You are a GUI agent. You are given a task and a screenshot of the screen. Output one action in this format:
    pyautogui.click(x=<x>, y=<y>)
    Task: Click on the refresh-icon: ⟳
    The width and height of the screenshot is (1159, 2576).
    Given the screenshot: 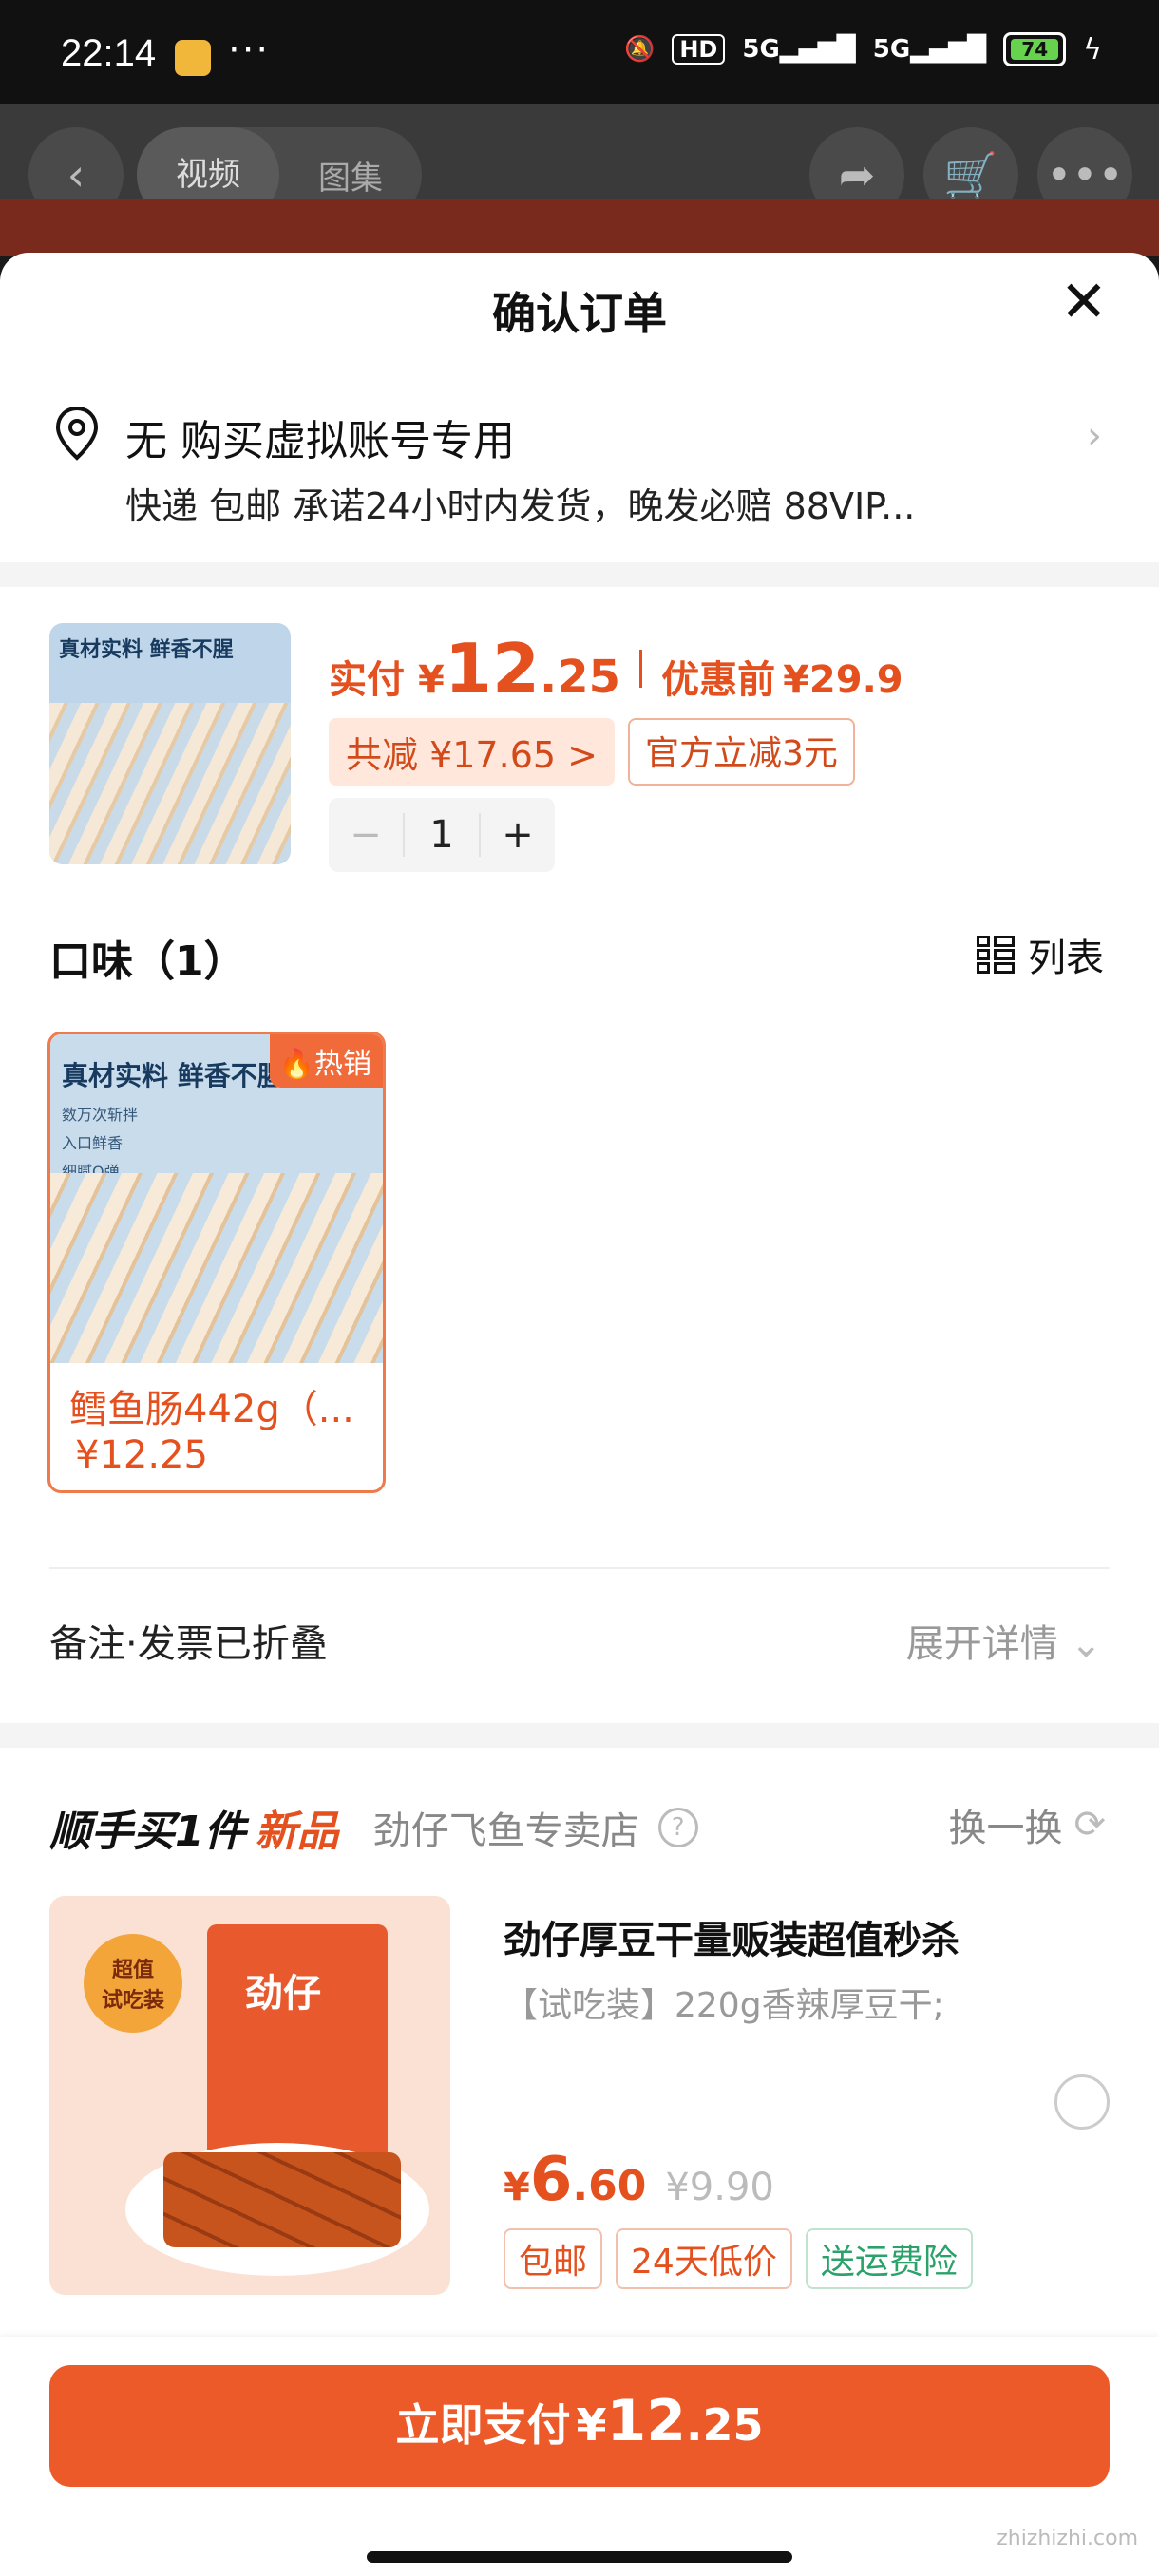 What is the action you would take?
    pyautogui.click(x=1090, y=1825)
    